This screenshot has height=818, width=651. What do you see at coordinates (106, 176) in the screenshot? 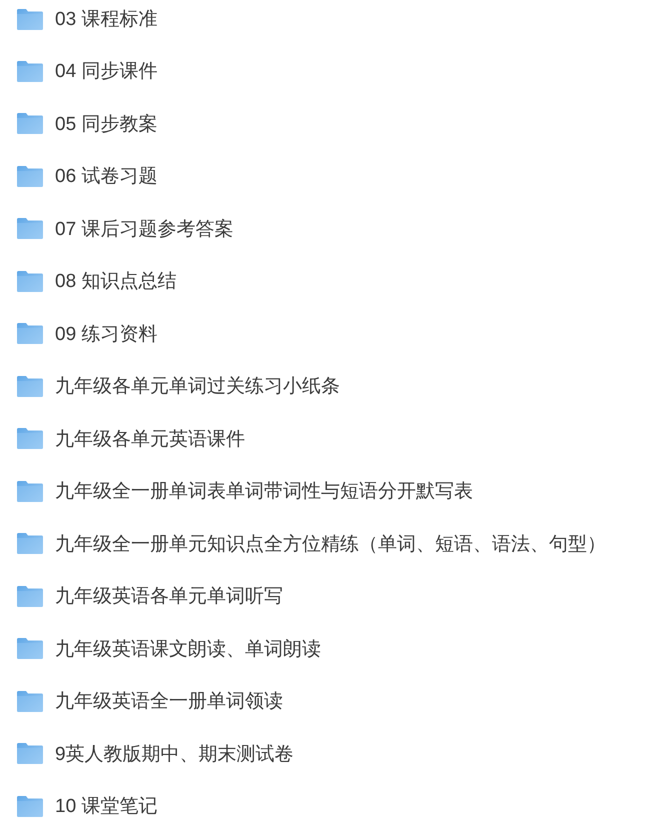
I see `folder-name: 06 试卷习题` at bounding box center [106, 176].